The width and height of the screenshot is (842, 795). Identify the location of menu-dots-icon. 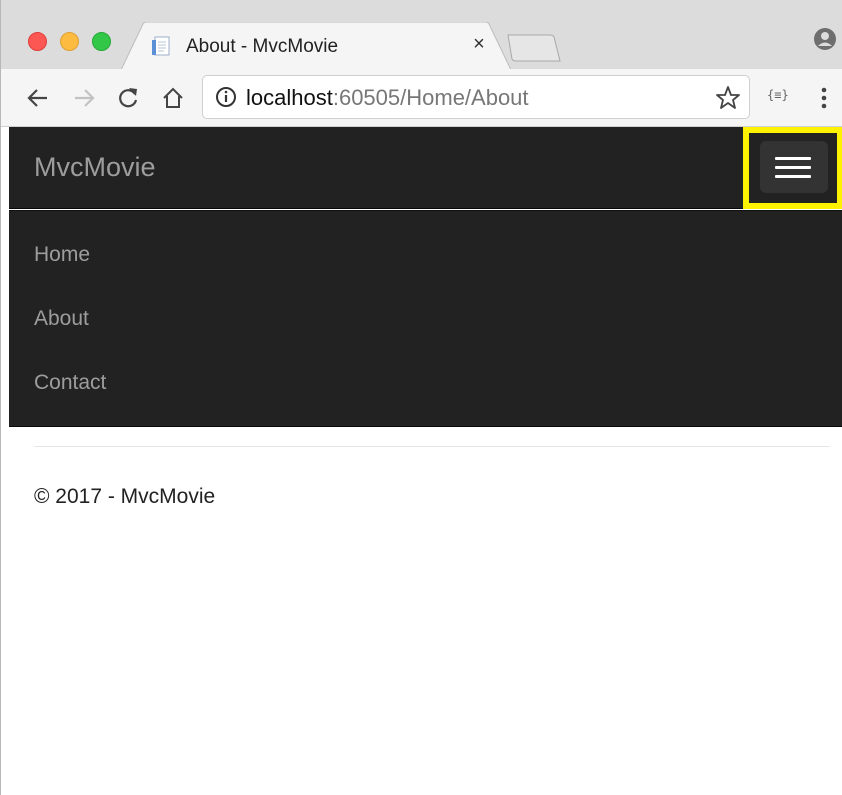
(824, 98).